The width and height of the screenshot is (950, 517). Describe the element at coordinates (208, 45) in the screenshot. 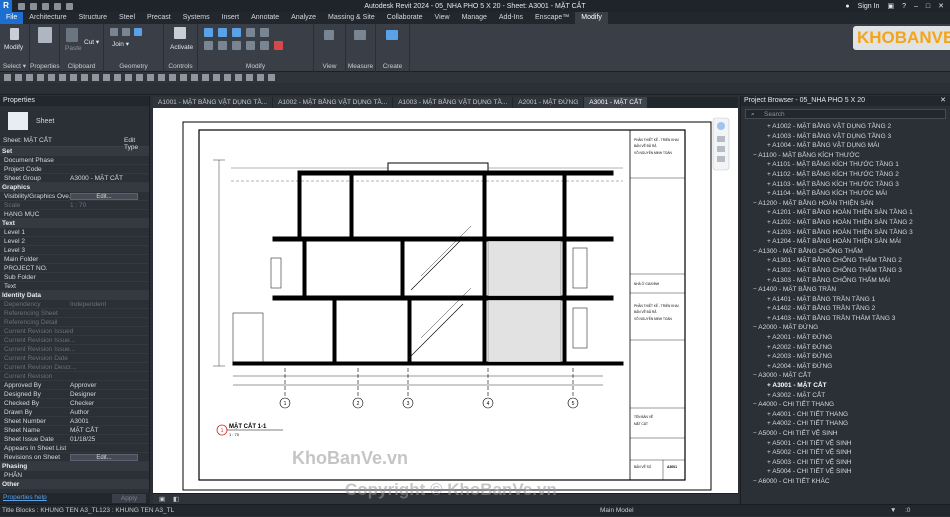

I see `rotate-icon` at that location.